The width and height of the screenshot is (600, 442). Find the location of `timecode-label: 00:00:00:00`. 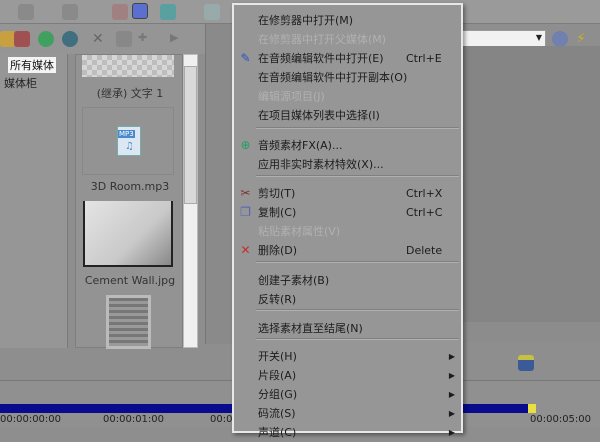

timecode-label: 00:00:00:00 is located at coordinates (31, 419).